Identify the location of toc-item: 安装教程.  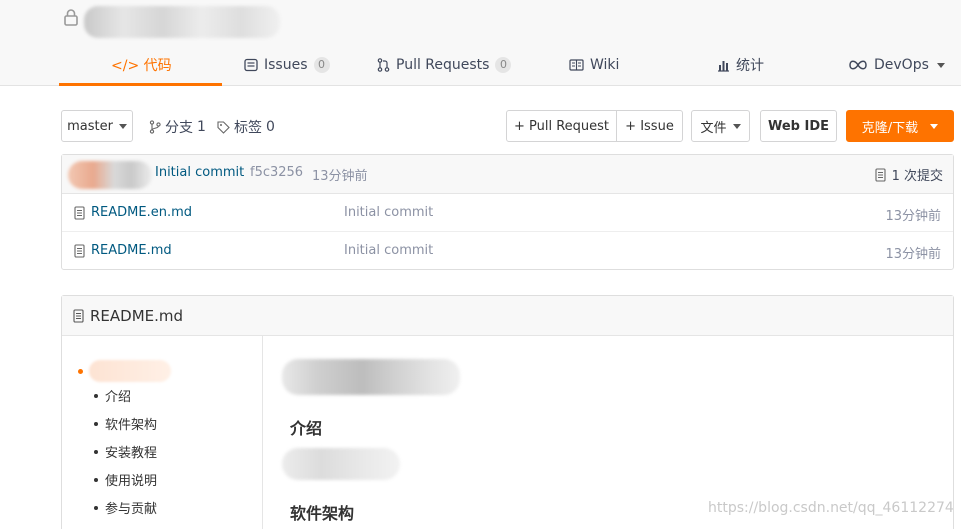
(125, 451).